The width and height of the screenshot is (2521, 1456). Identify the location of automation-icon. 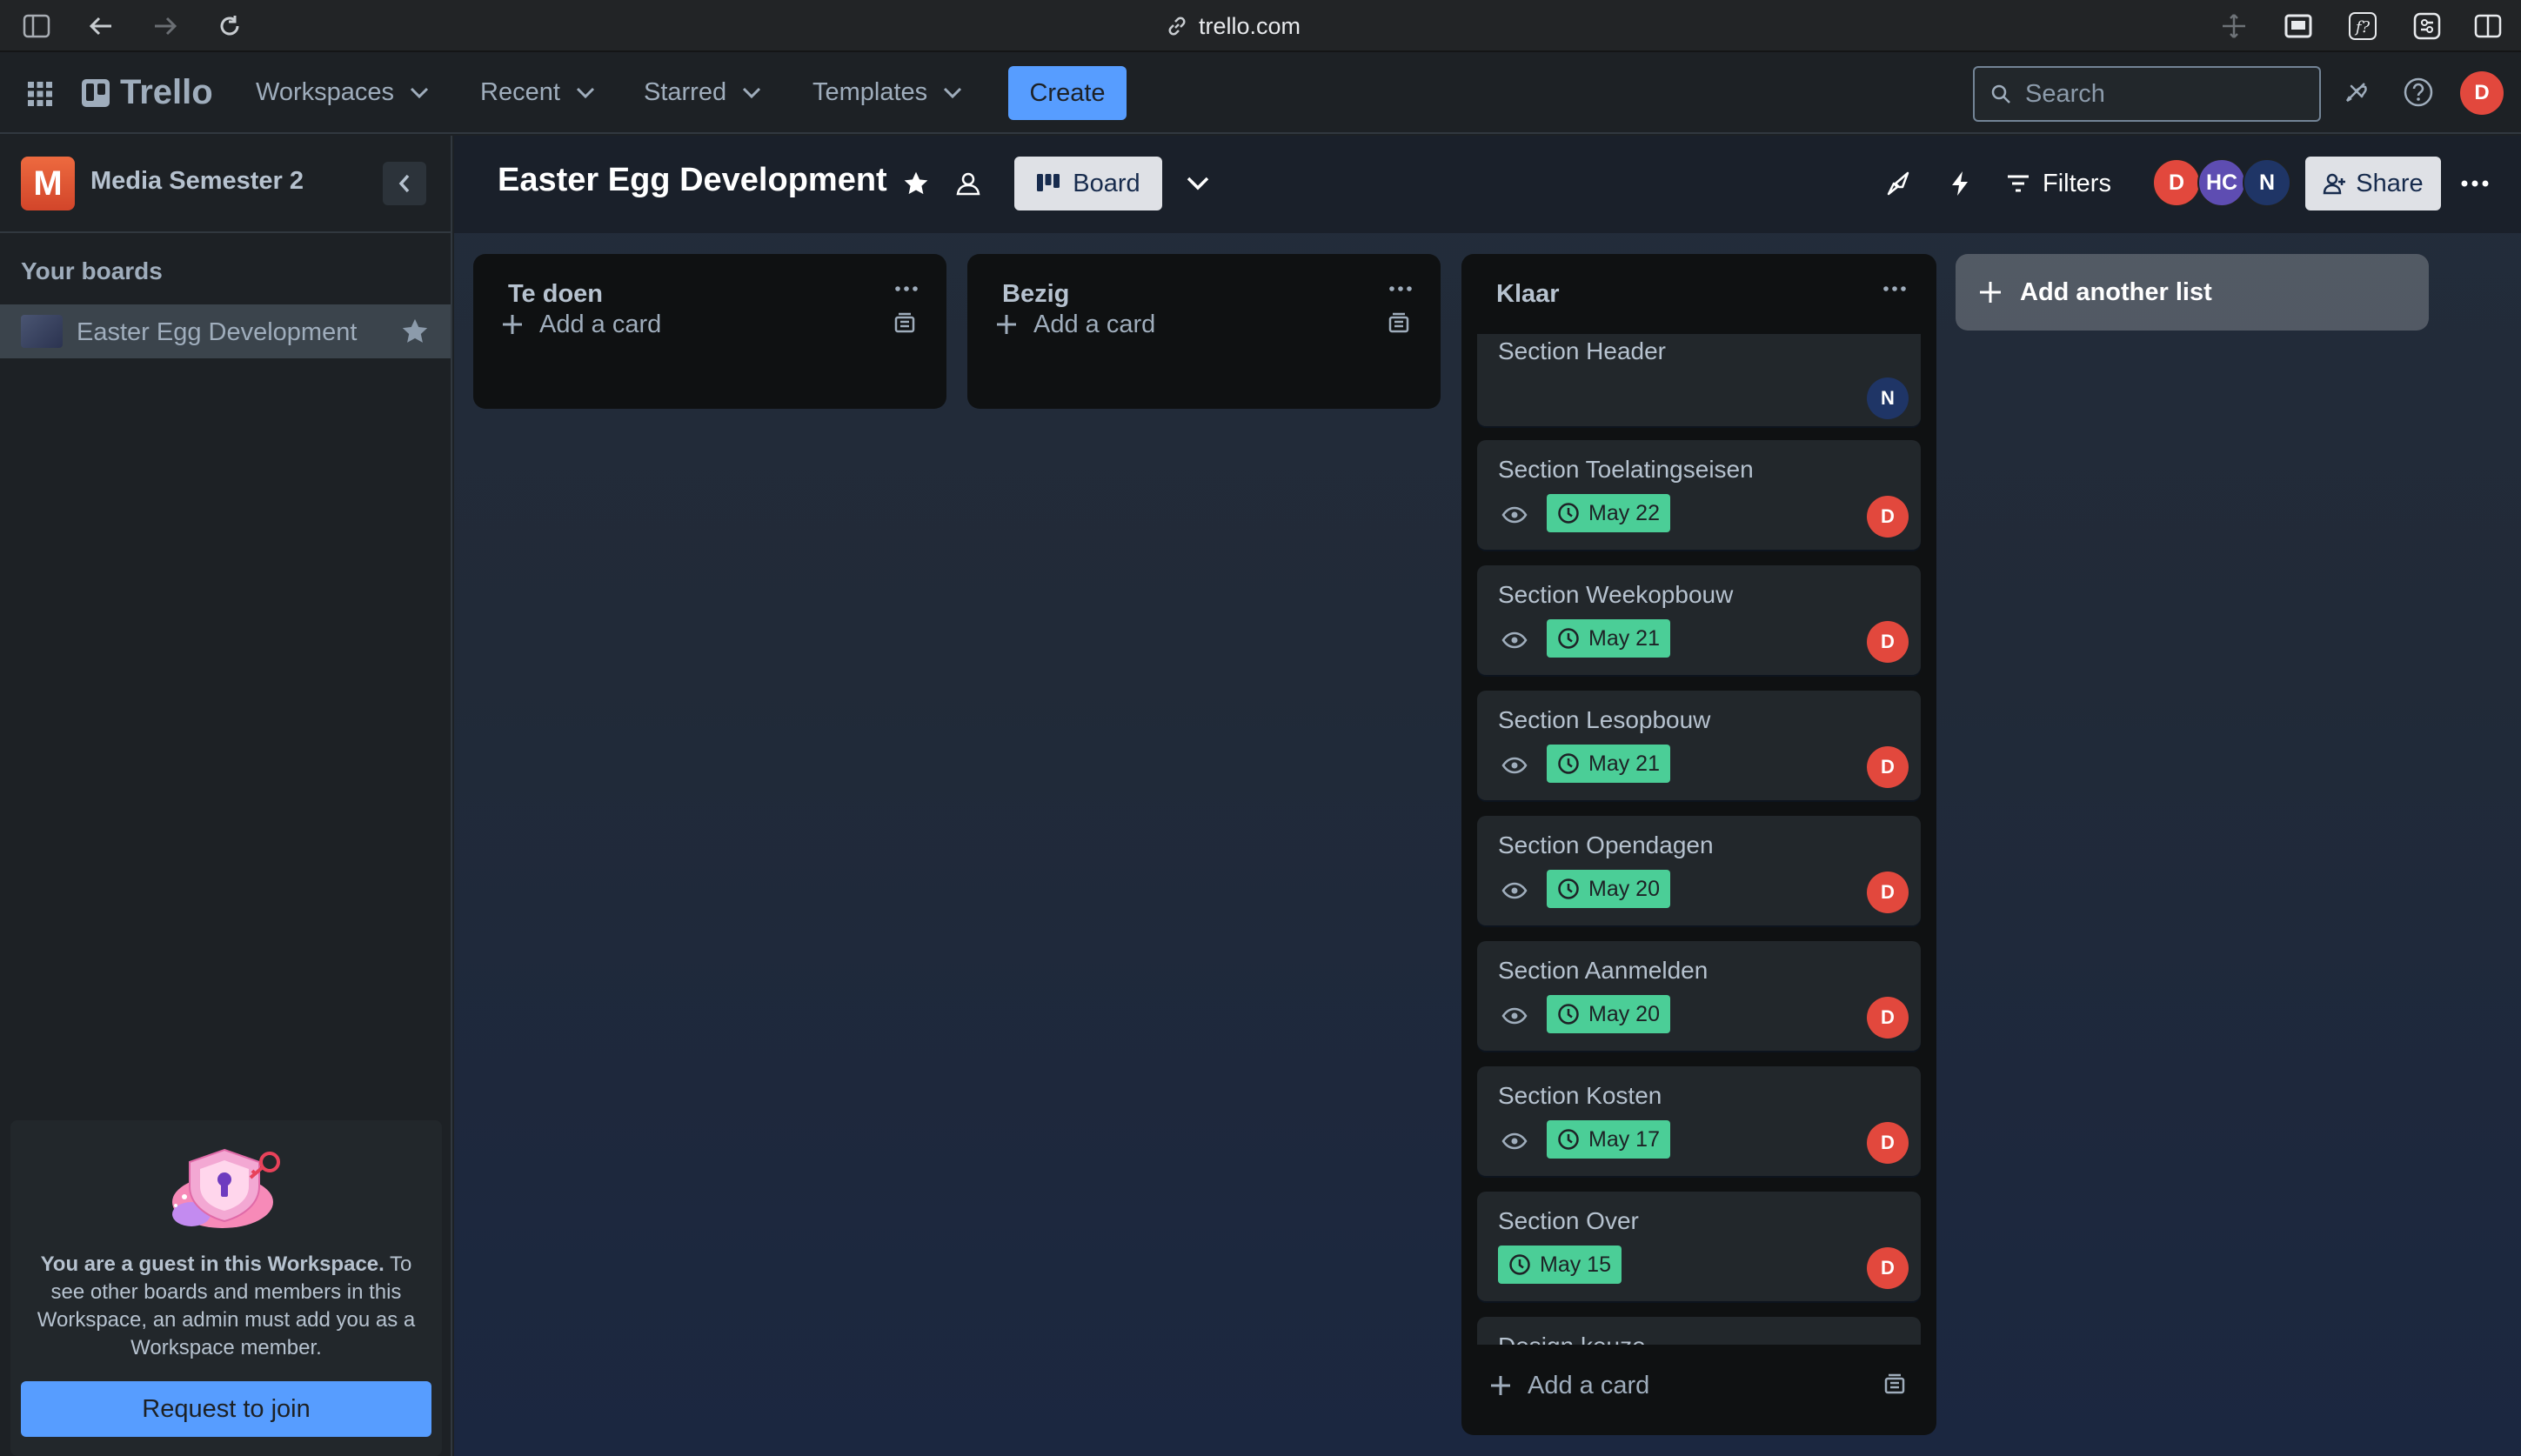
(1960, 183).